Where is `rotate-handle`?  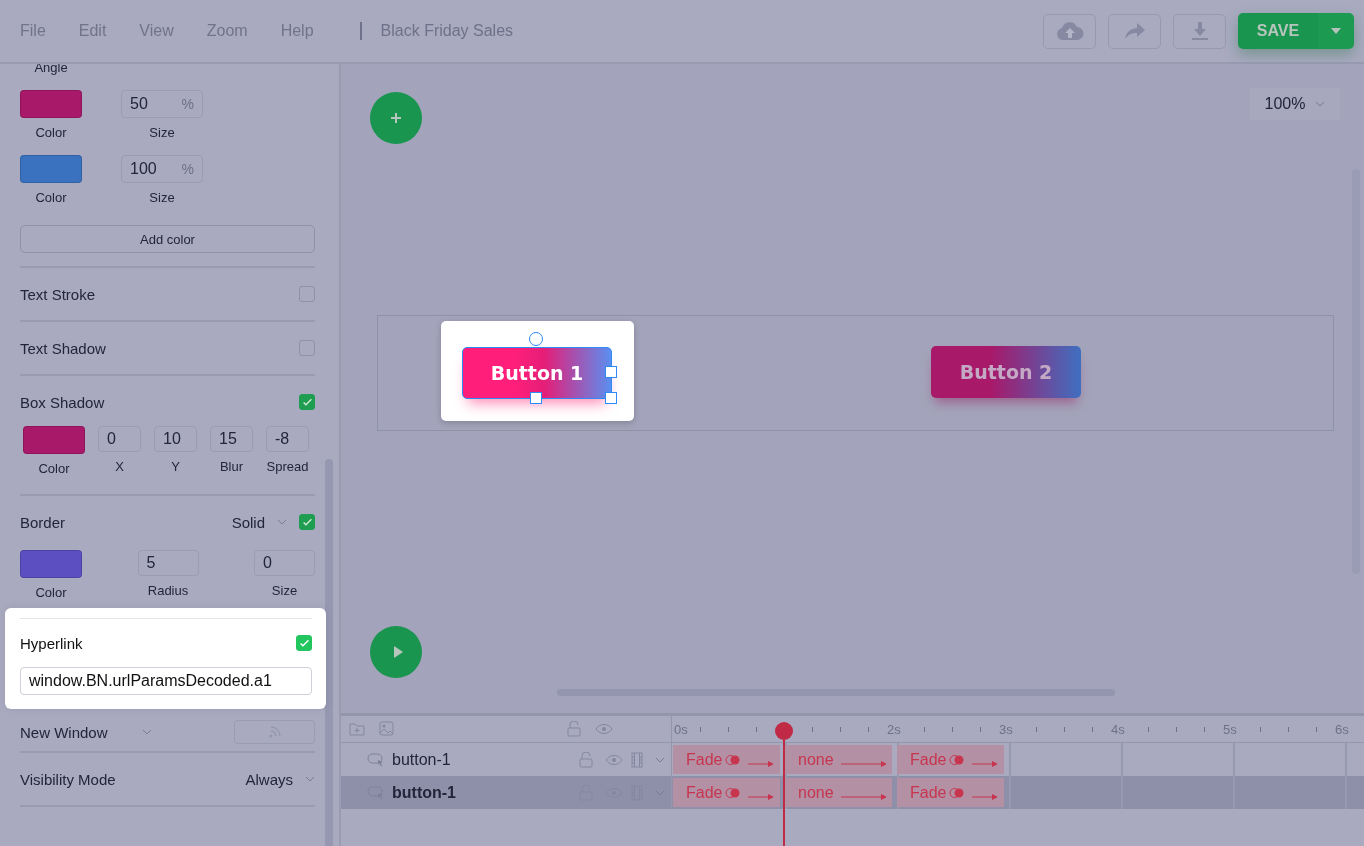
rotate-handle is located at coordinates (536, 339).